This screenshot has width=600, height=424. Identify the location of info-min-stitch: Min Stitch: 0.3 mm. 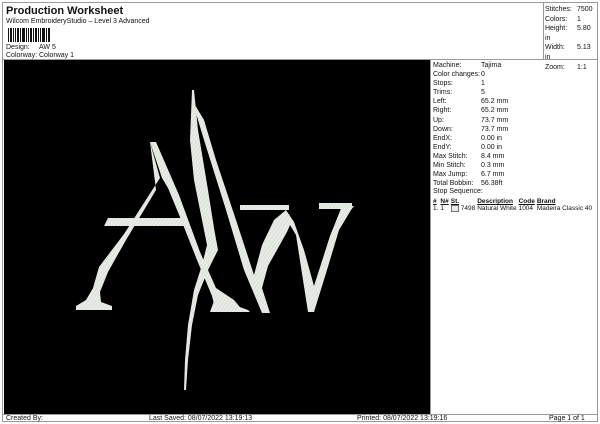
(469, 166).